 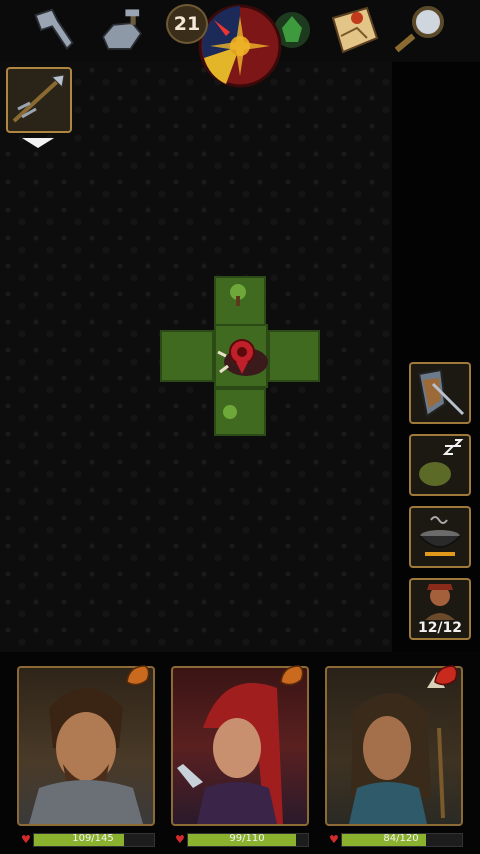 I want to click on cook-action-button, so click(x=440, y=537).